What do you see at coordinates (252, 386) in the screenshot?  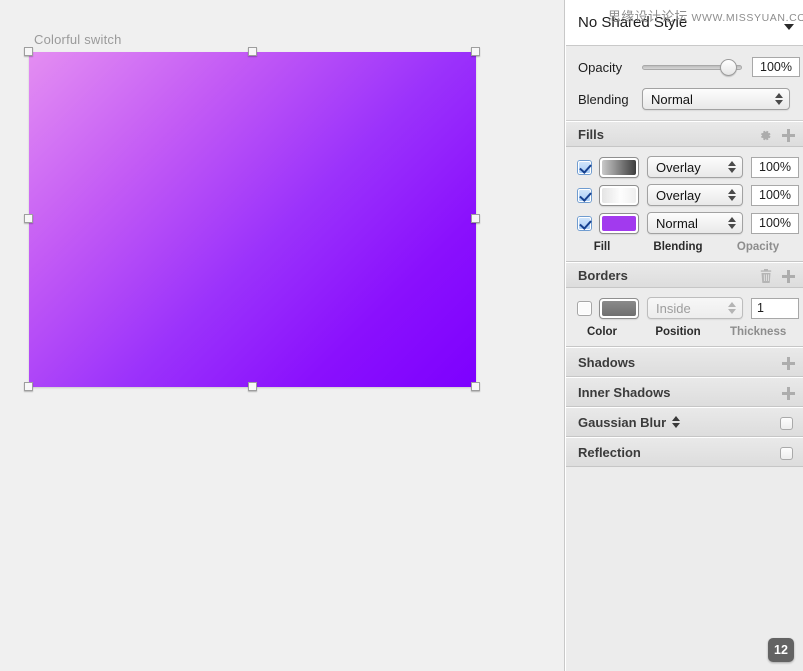 I see `resize-handle-bottom-center` at bounding box center [252, 386].